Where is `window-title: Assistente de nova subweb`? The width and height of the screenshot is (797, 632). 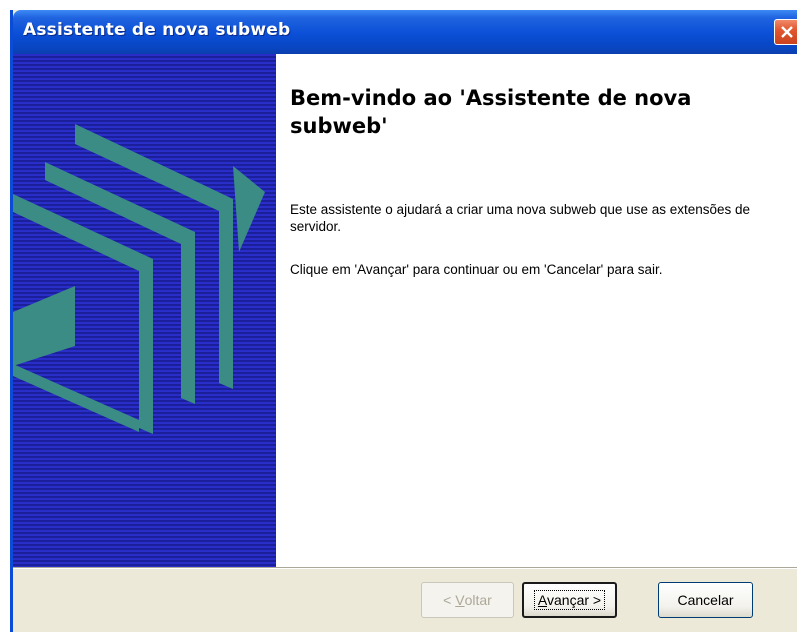 window-title: Assistente de nova subweb is located at coordinates (157, 30).